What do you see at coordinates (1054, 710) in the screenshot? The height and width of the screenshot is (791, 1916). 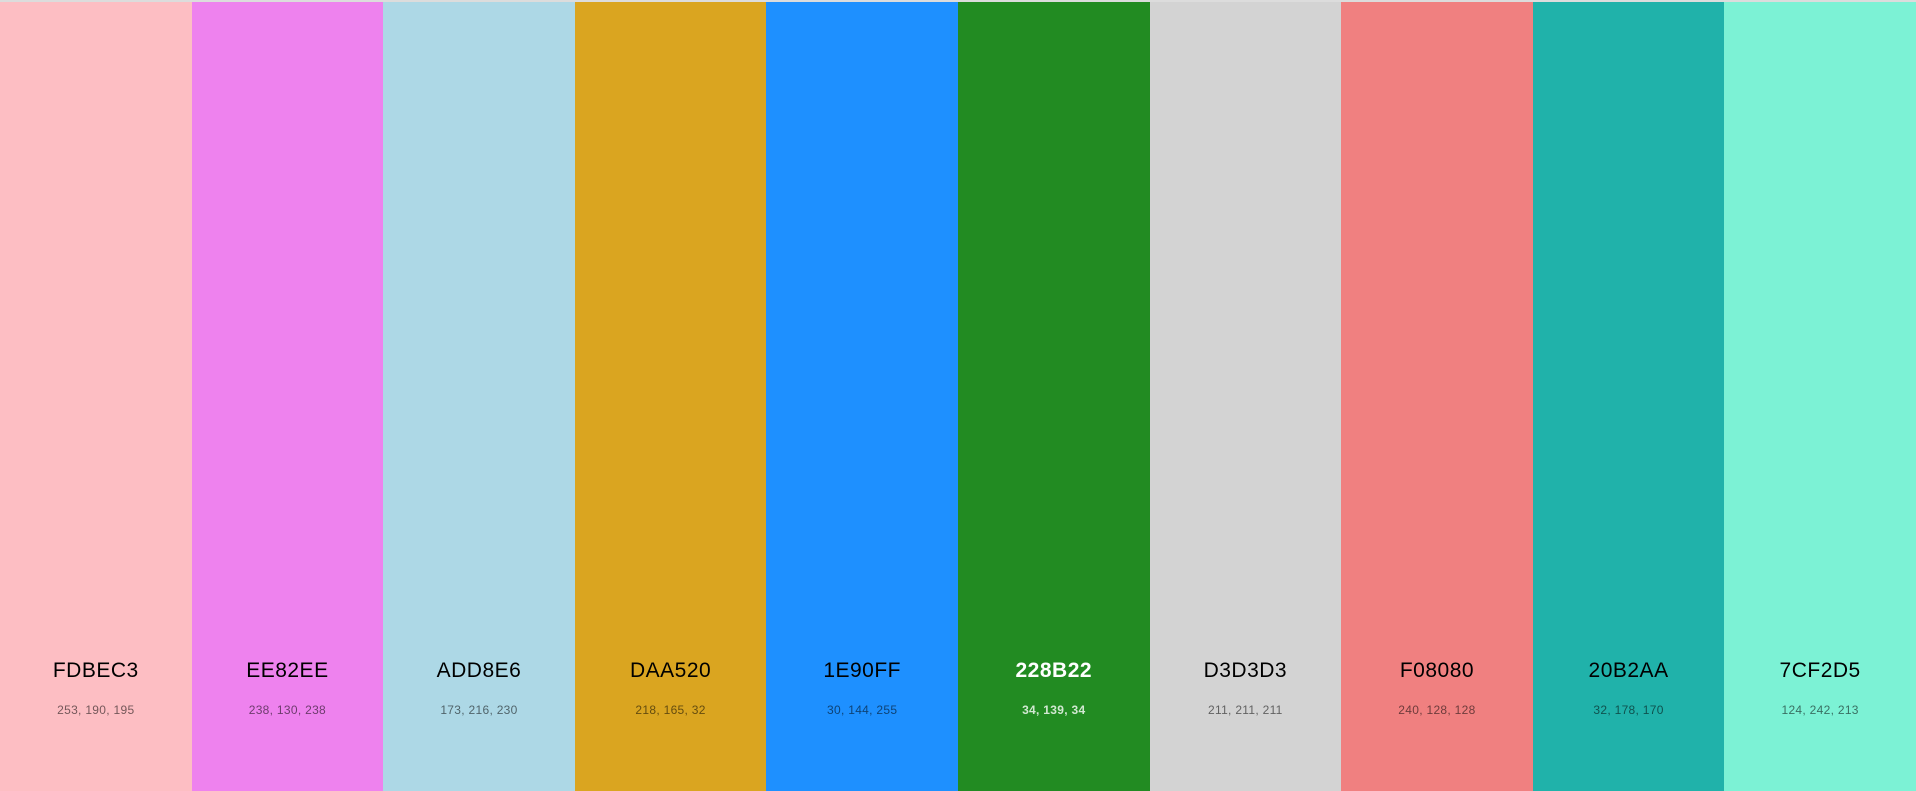 I see `swatch-rgb: 34, 139, 34` at bounding box center [1054, 710].